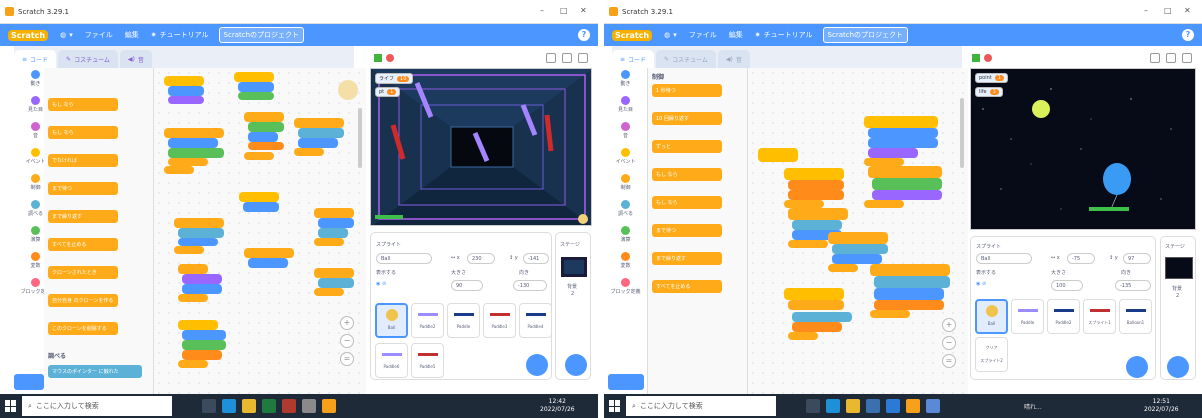 This screenshot has height=418, width=1202. Describe the element at coordinates (625, 160) in the screenshot. I see `category-item: イベント` at that location.